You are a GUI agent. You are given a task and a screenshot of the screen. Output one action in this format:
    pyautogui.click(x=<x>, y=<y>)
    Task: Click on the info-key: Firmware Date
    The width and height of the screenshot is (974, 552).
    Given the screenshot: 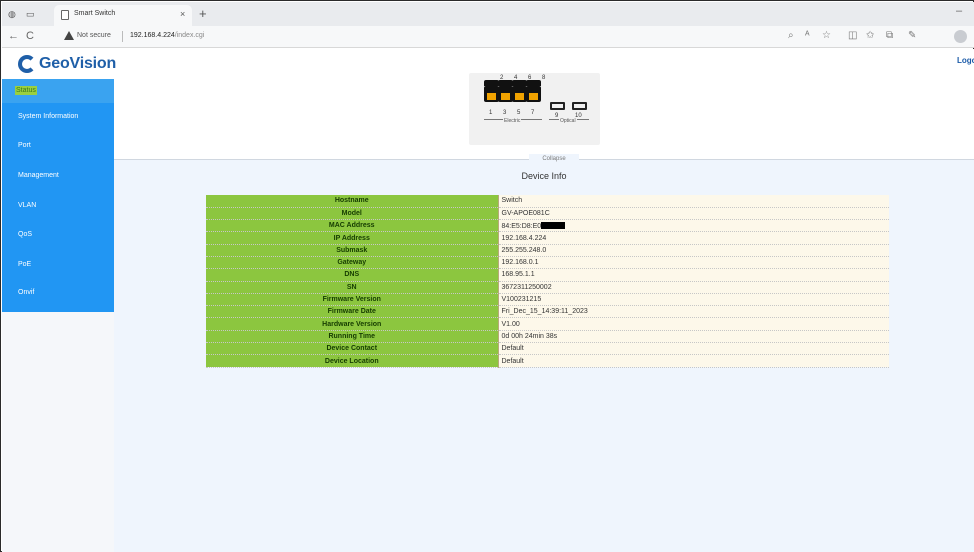 What is the action you would take?
    pyautogui.click(x=352, y=312)
    